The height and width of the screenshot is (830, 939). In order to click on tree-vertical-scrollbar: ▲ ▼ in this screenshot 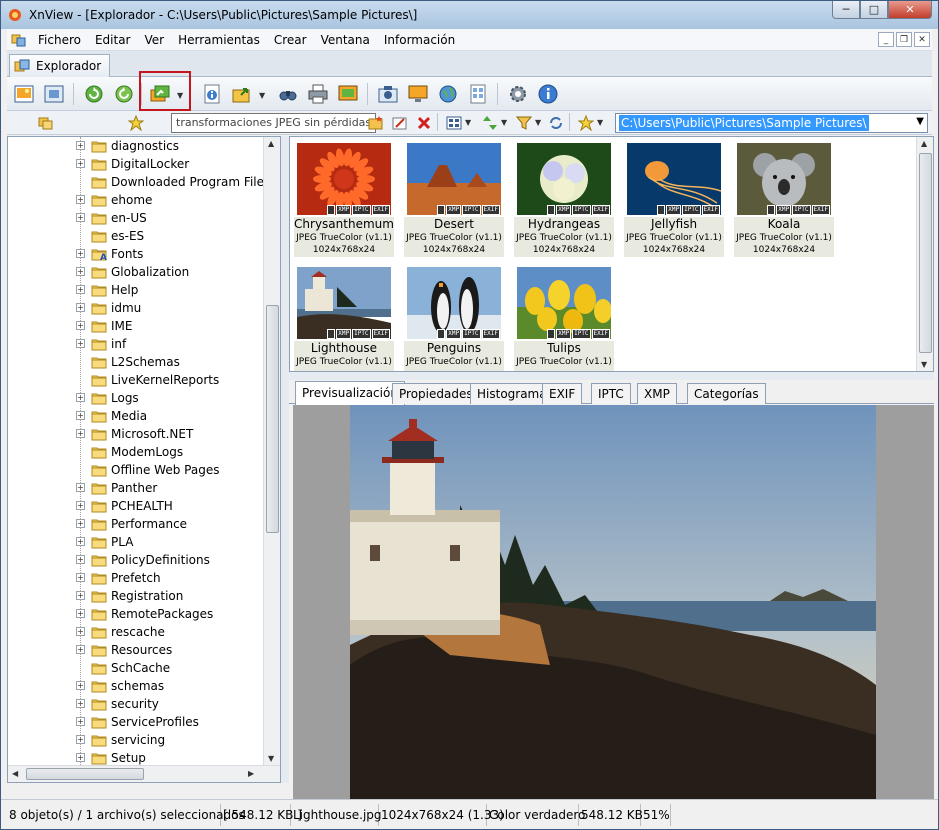, I will do `click(271, 451)`.